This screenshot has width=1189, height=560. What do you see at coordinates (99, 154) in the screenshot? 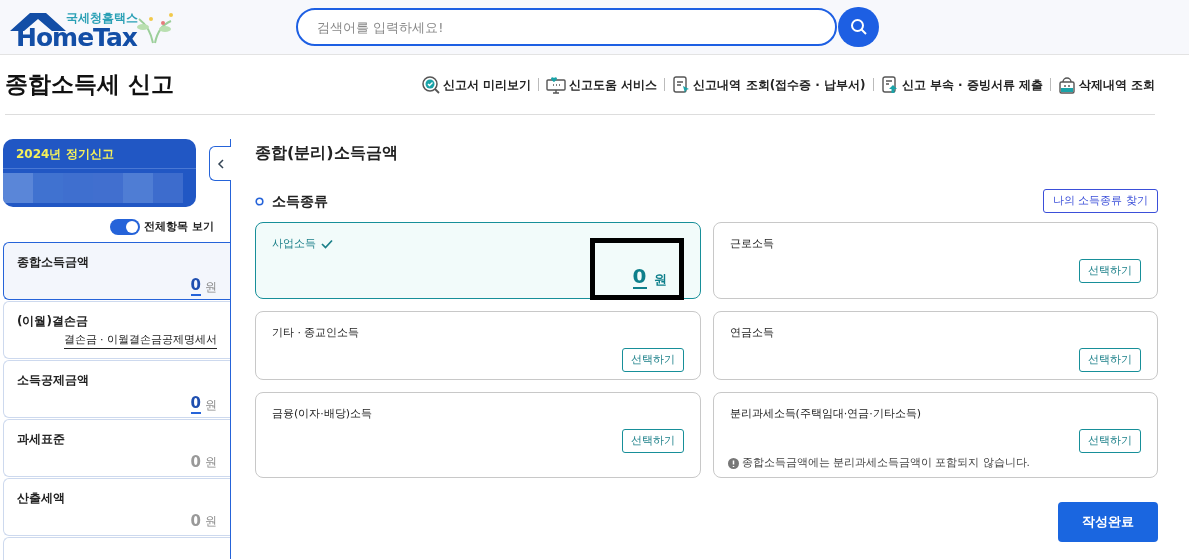
I see `filing-badge: 2024년 정기신고` at bounding box center [99, 154].